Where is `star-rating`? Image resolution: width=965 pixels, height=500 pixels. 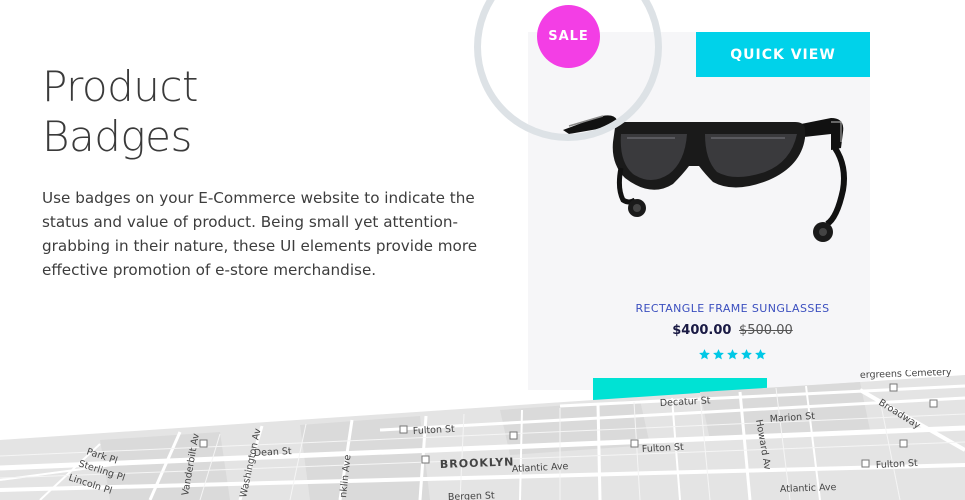 star-rating is located at coordinates (732, 354).